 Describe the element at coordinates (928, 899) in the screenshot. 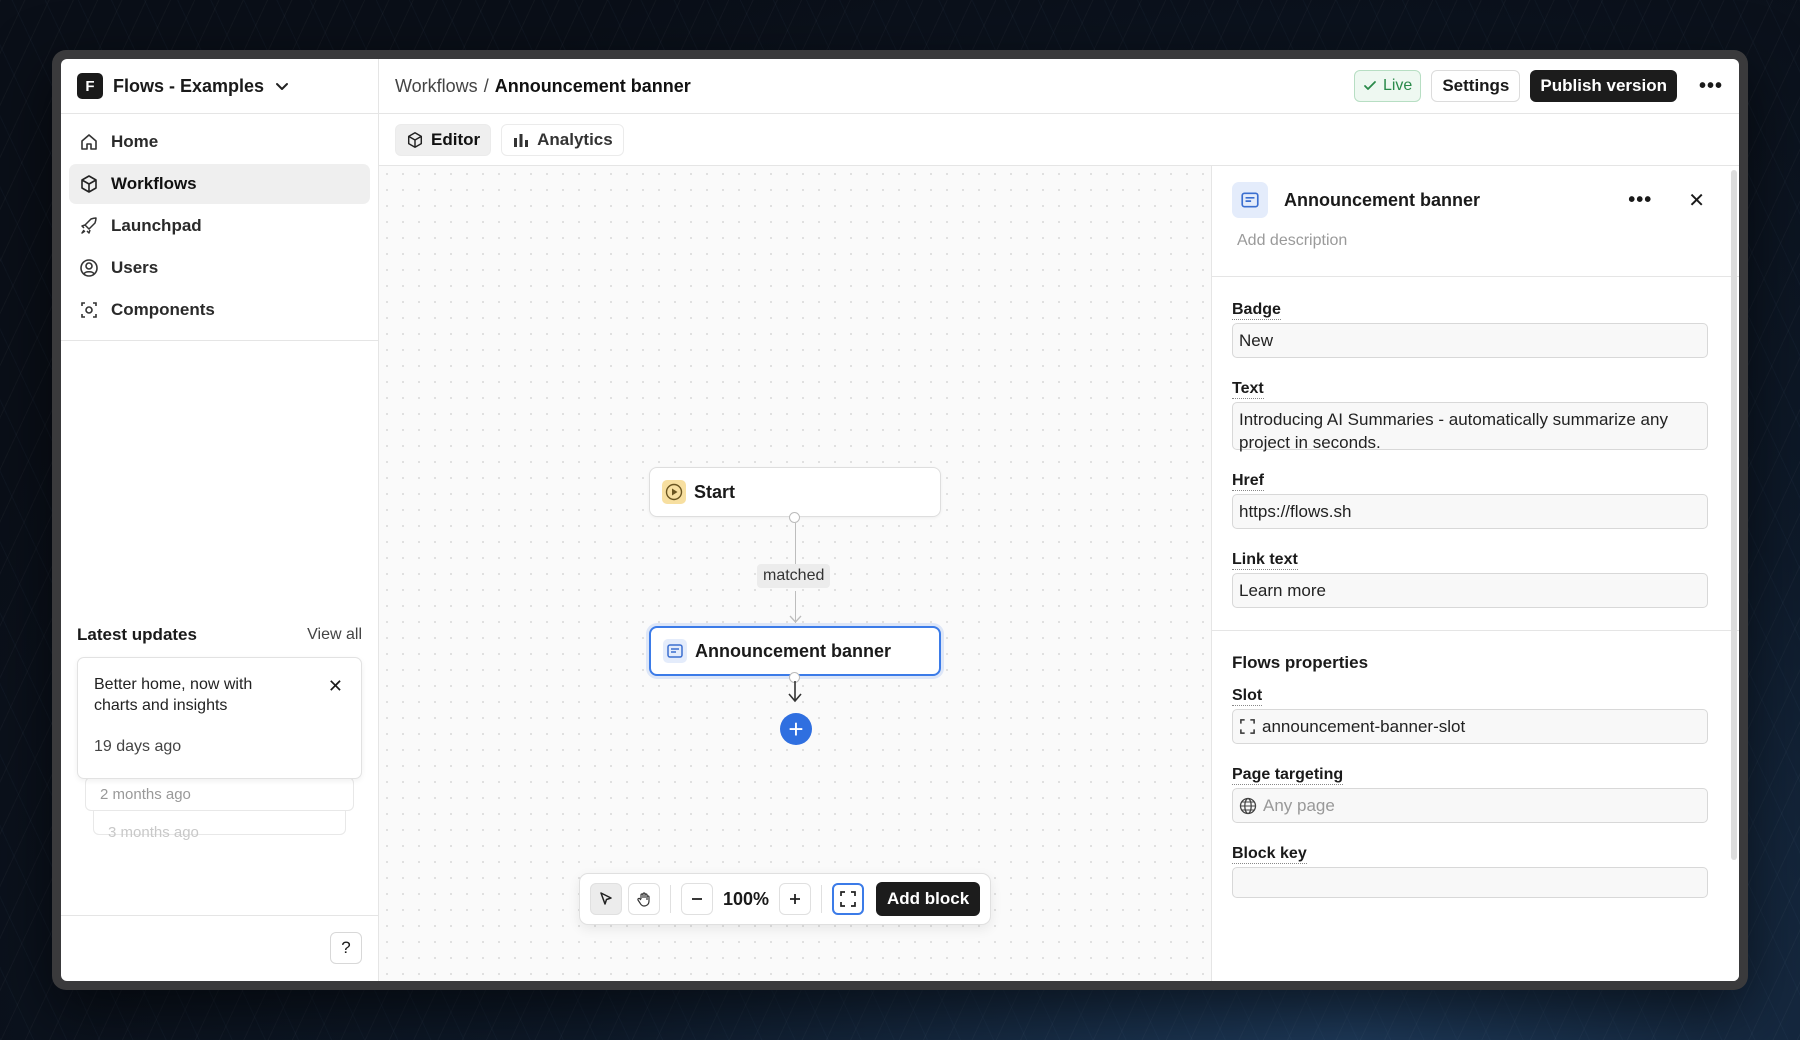

I see `add-block-button: Add block` at that location.